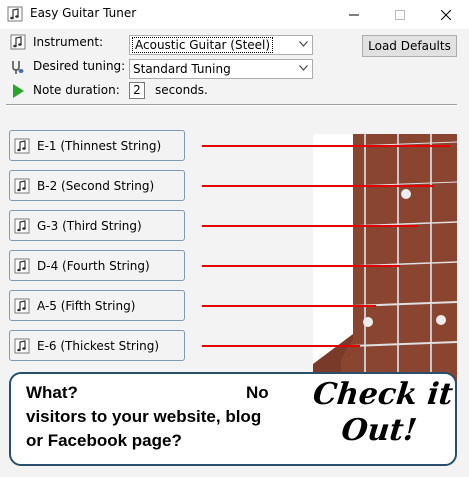 This screenshot has width=469, height=477. I want to click on banner-line-1: What? No, so click(156, 393).